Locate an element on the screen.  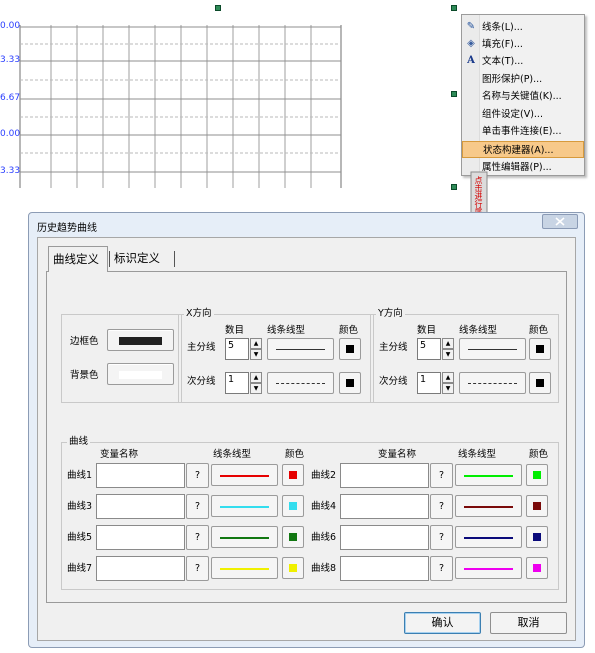
x-minor-count-field: 1 is located at coordinates (237, 383).